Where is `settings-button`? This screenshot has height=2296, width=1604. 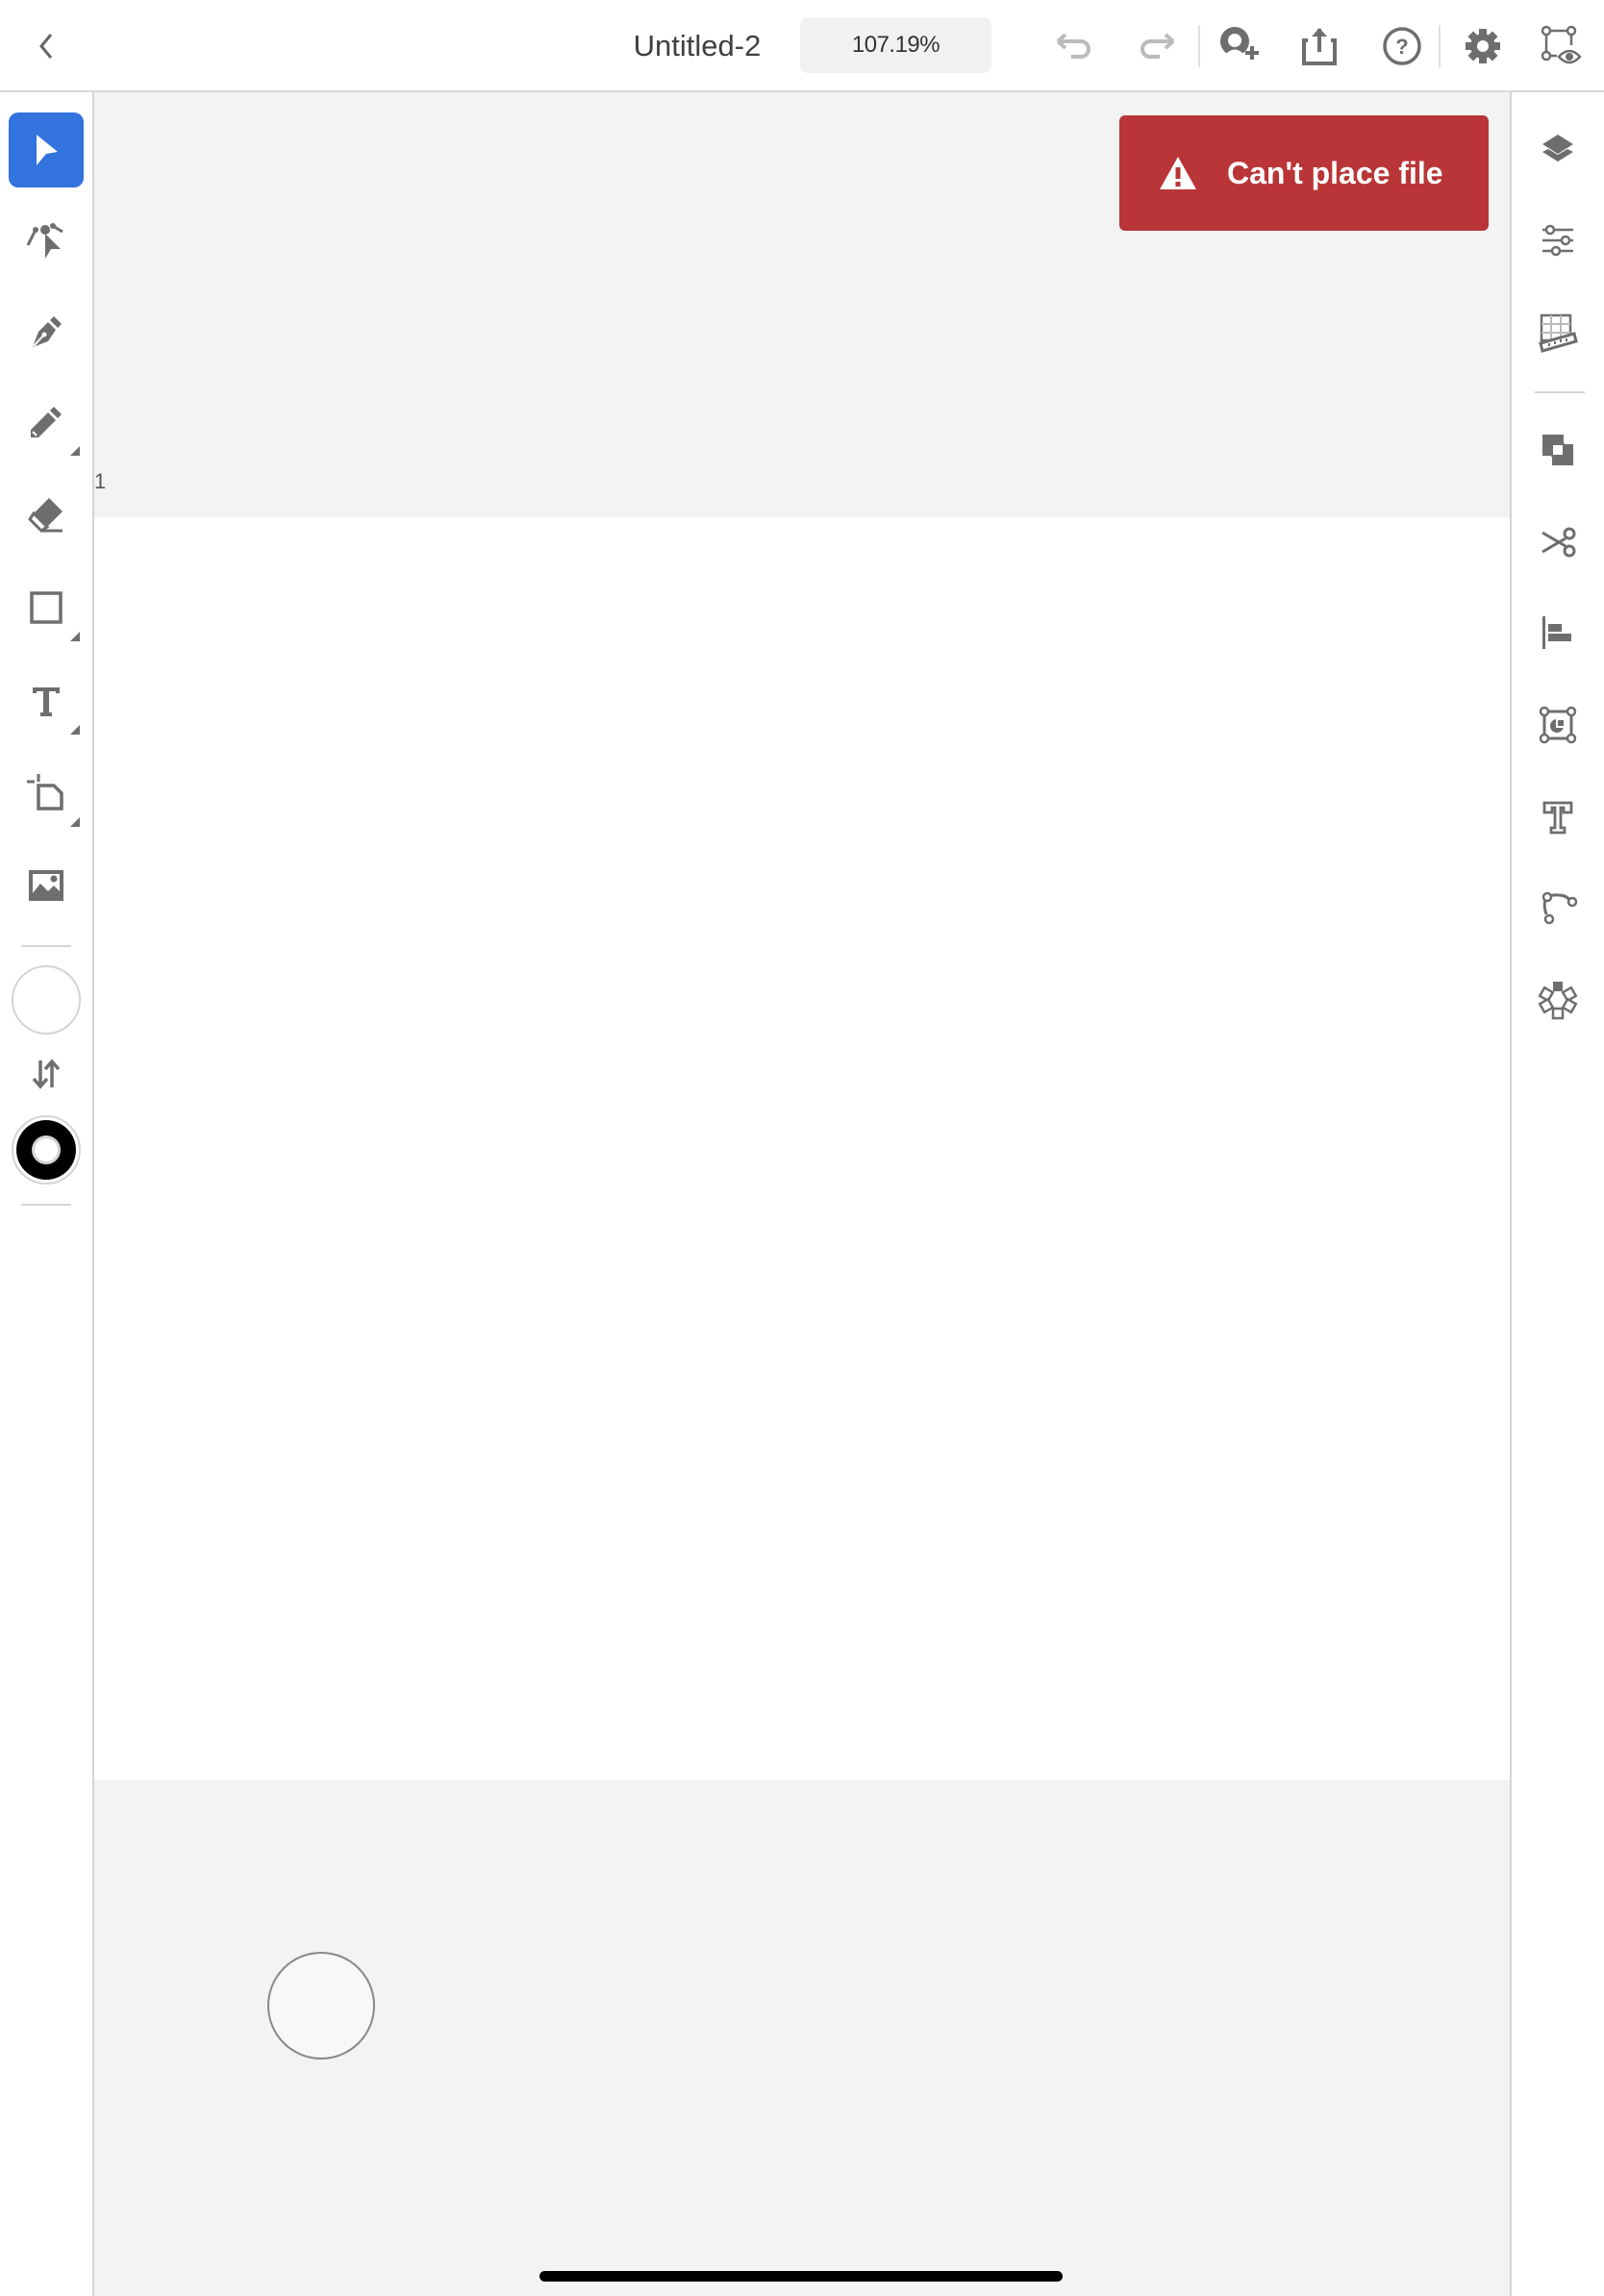
settings-button is located at coordinates (1483, 46).